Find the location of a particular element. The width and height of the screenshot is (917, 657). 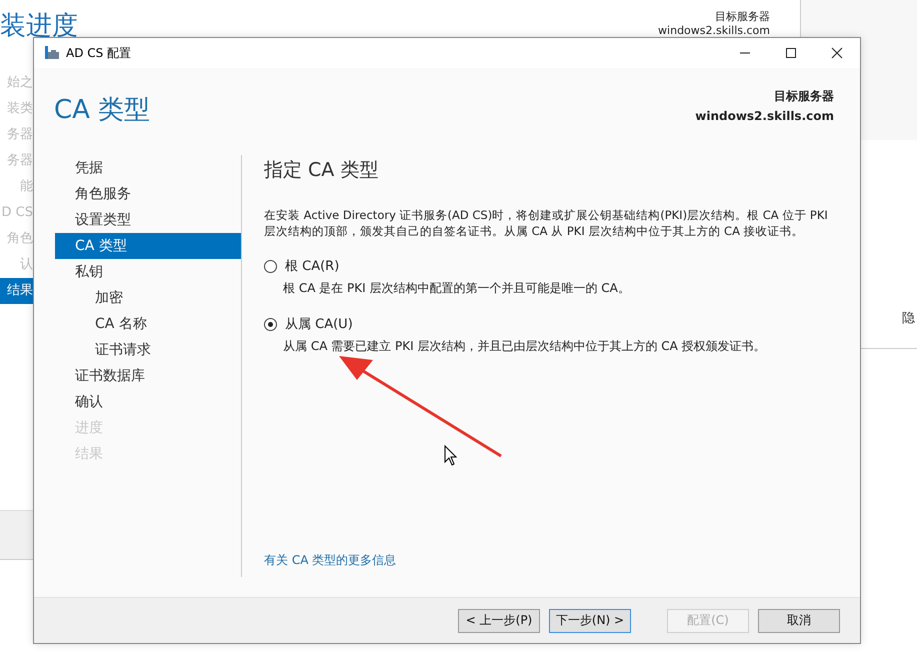

nav-item: 证书请求 is located at coordinates (148, 350).